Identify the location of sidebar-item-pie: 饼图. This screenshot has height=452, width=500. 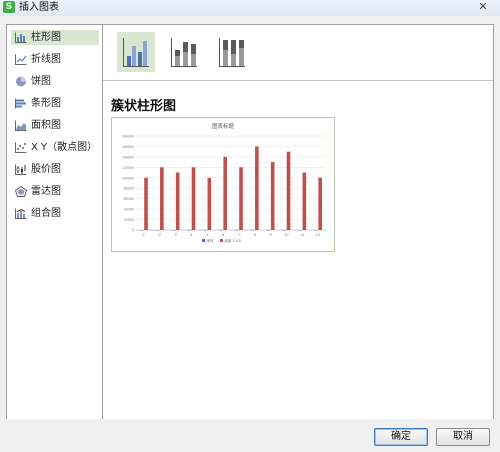
(55, 81).